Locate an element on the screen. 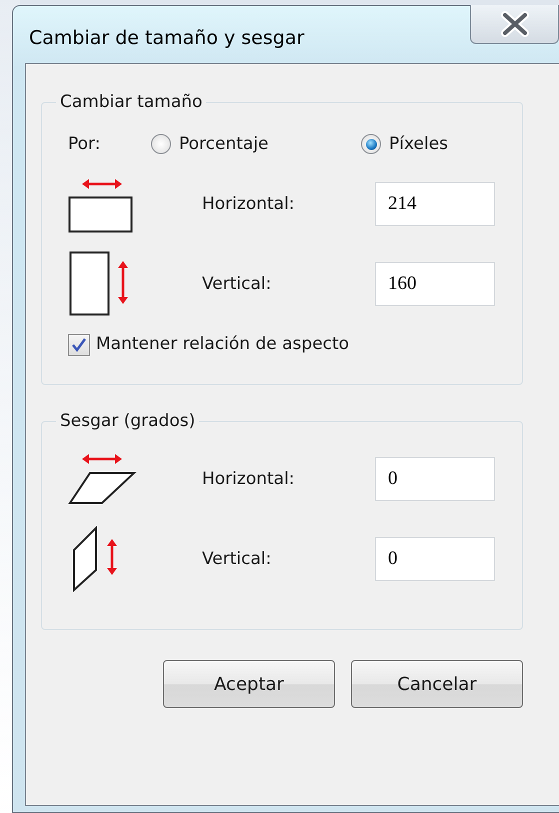 This screenshot has height=813, width=559. group-title: Sesgar (grados) is located at coordinates (127, 421).